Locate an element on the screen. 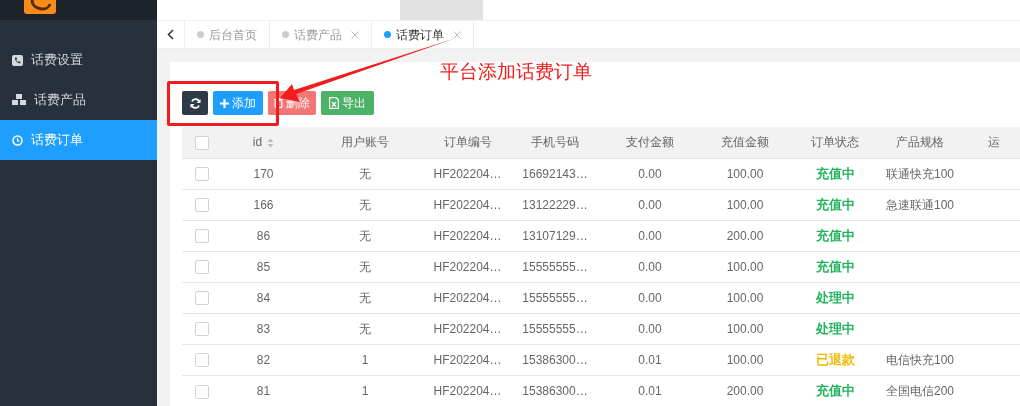 Image resolution: width=1020 pixels, height=406 pixels. select-all-checkbox is located at coordinates (202, 143).